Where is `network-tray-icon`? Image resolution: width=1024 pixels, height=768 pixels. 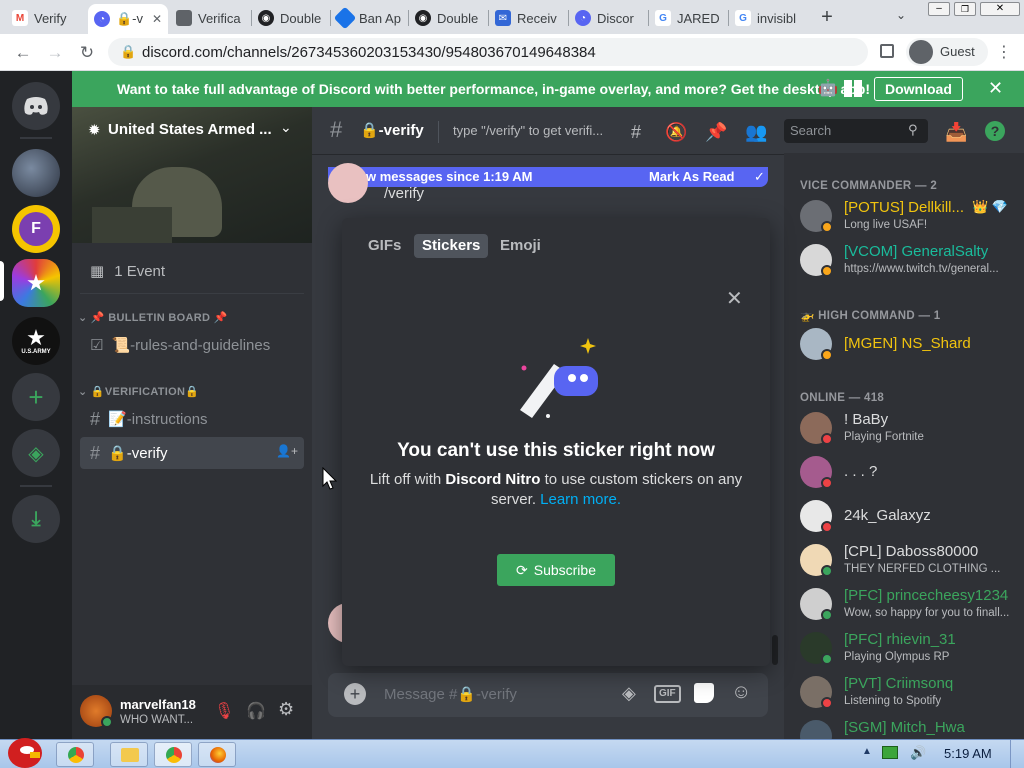 network-tray-icon is located at coordinates (890, 752).